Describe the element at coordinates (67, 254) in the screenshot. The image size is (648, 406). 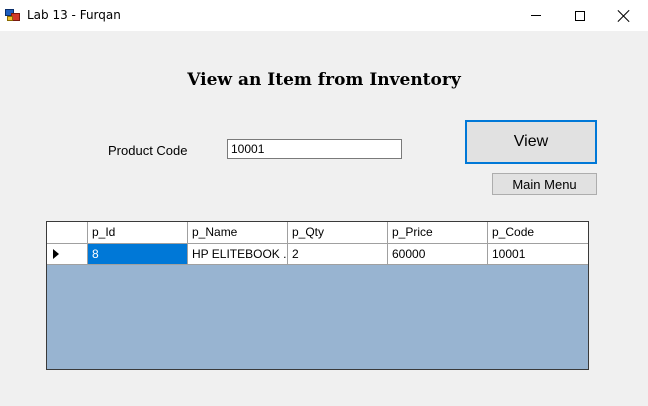
I see `row-header` at that location.